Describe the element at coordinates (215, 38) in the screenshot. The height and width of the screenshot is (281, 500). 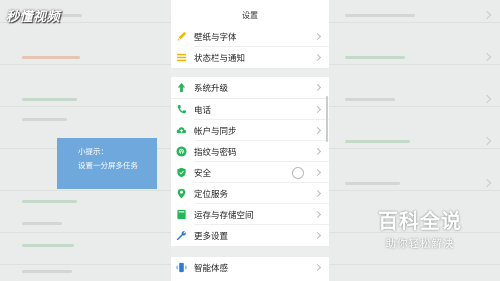
I see `settings-item-label: 壁纸与字体` at that location.